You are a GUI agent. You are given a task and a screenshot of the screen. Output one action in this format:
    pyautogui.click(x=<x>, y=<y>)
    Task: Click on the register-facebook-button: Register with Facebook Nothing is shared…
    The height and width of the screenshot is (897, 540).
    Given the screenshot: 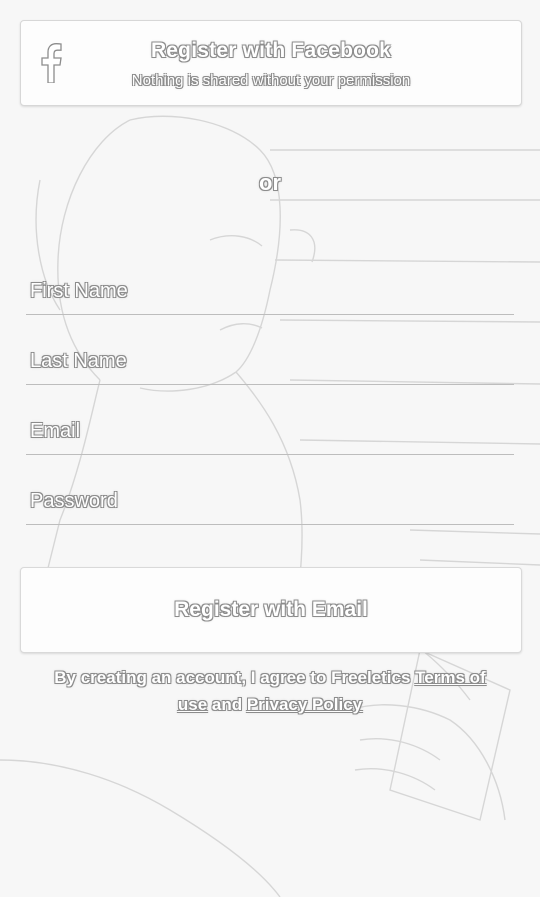 What is the action you would take?
    pyautogui.click(x=271, y=63)
    